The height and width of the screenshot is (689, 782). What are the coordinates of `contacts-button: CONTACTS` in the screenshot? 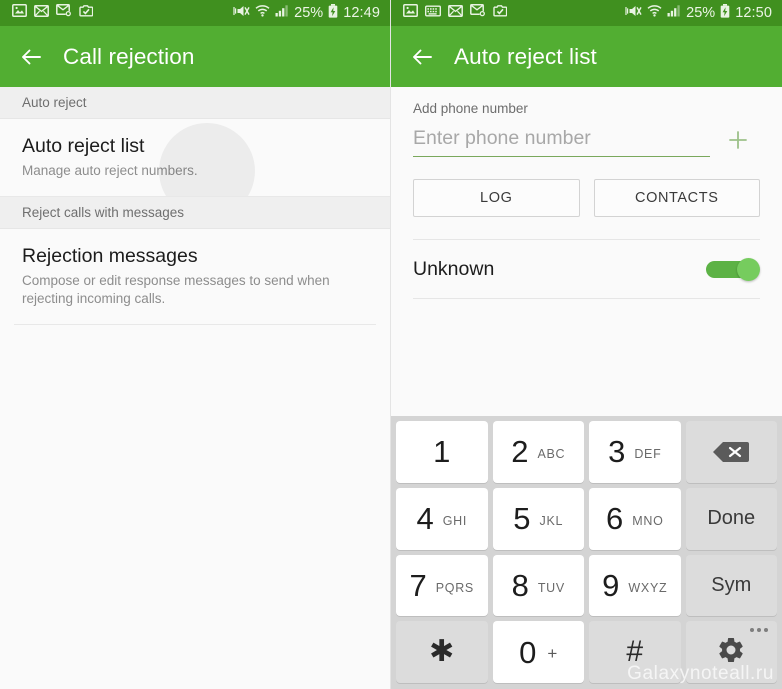 It's located at (676, 198).